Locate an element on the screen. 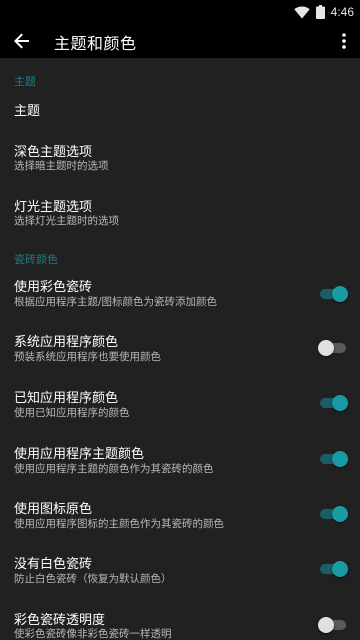  pref-summary: 使彩色瓷砖像非彩色瓷砖一样透明 is located at coordinates (93, 634).